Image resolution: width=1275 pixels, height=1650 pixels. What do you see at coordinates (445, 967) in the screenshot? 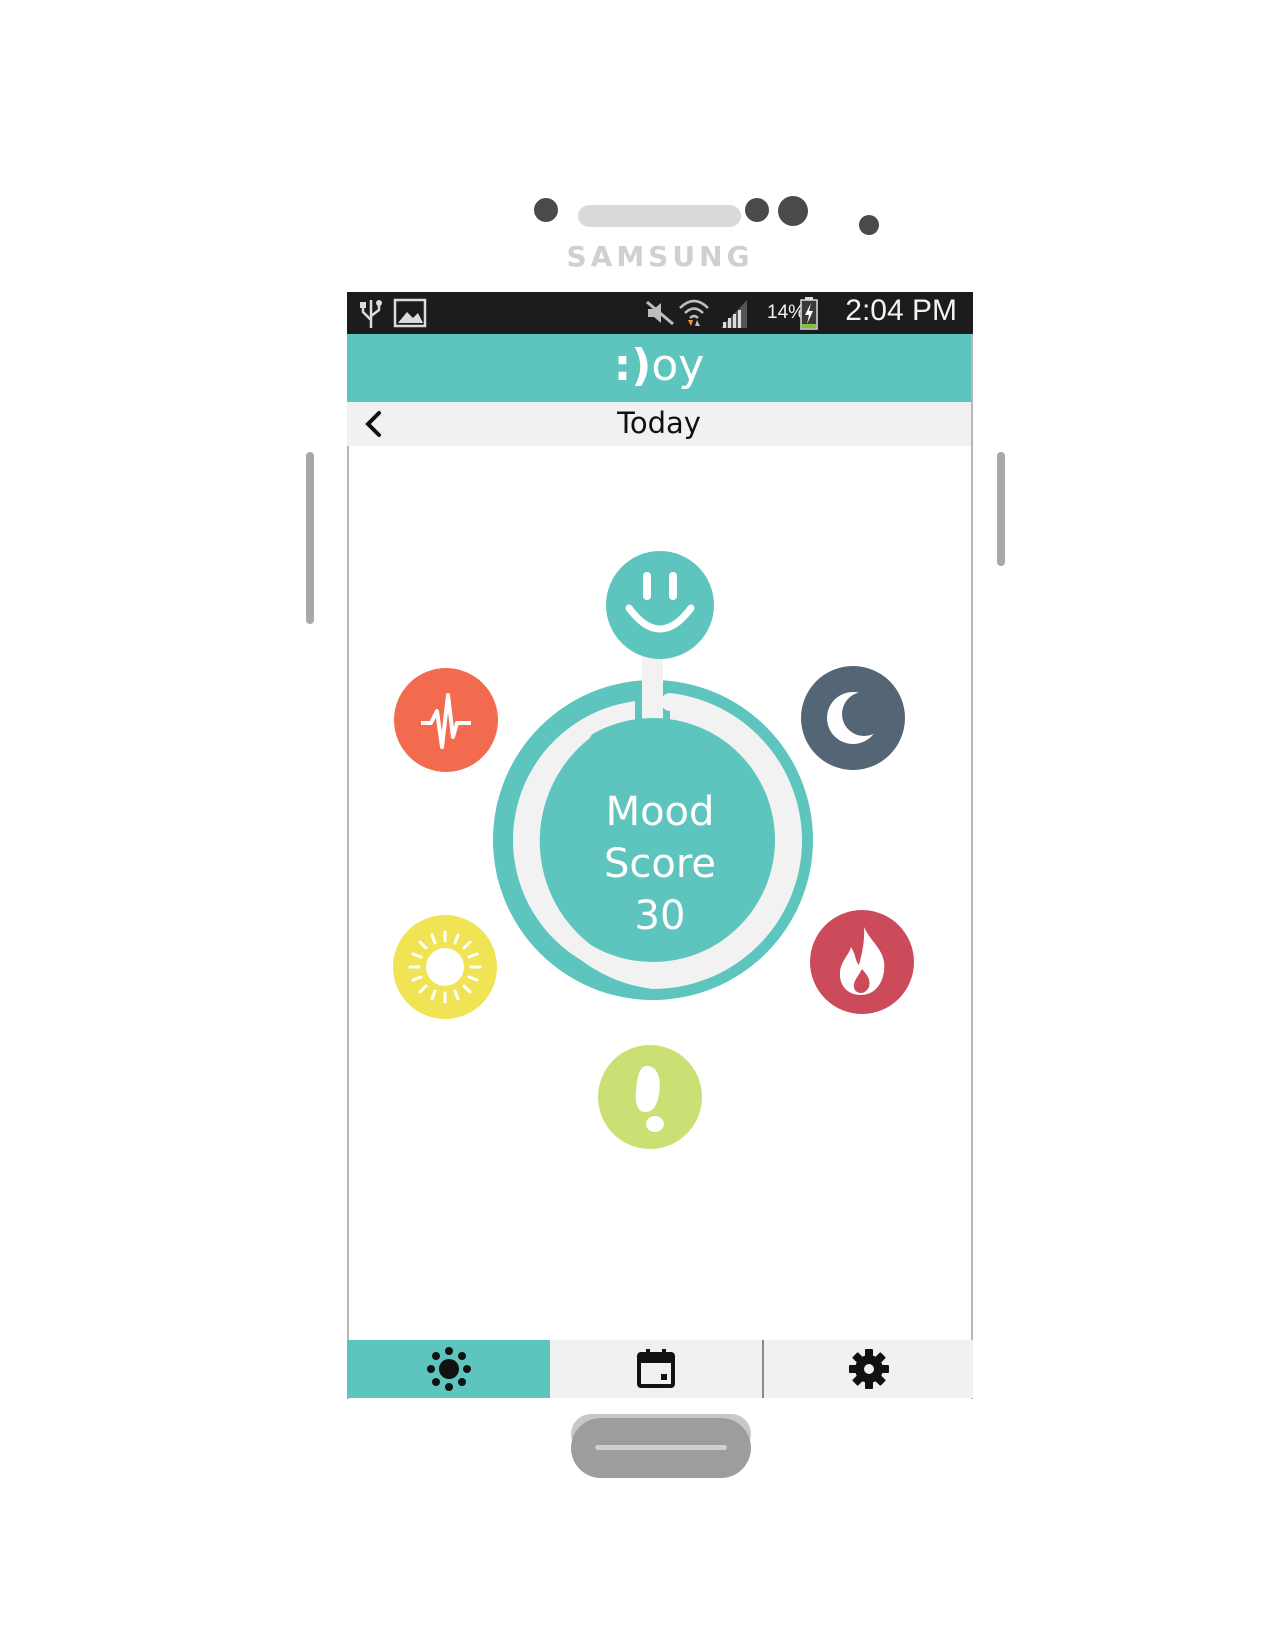
I see `sun-icon` at bounding box center [445, 967].